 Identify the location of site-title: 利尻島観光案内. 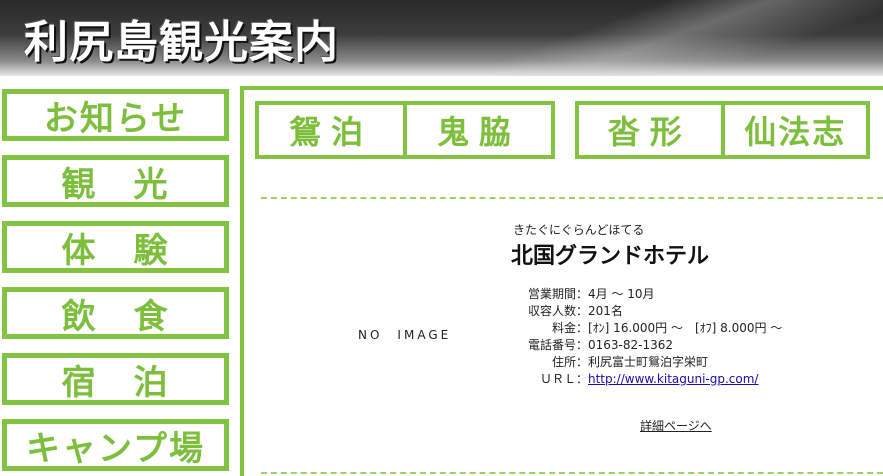
(181, 38).